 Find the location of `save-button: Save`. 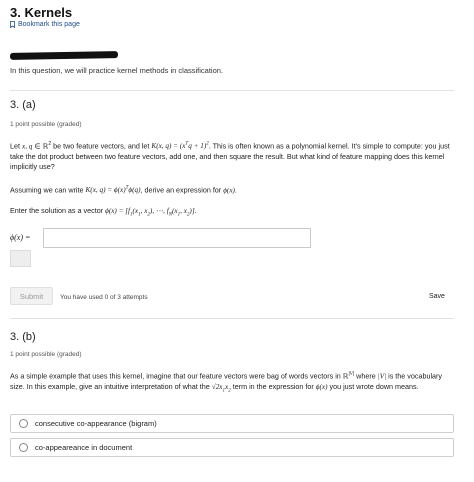

save-button: Save is located at coordinates (437, 296).